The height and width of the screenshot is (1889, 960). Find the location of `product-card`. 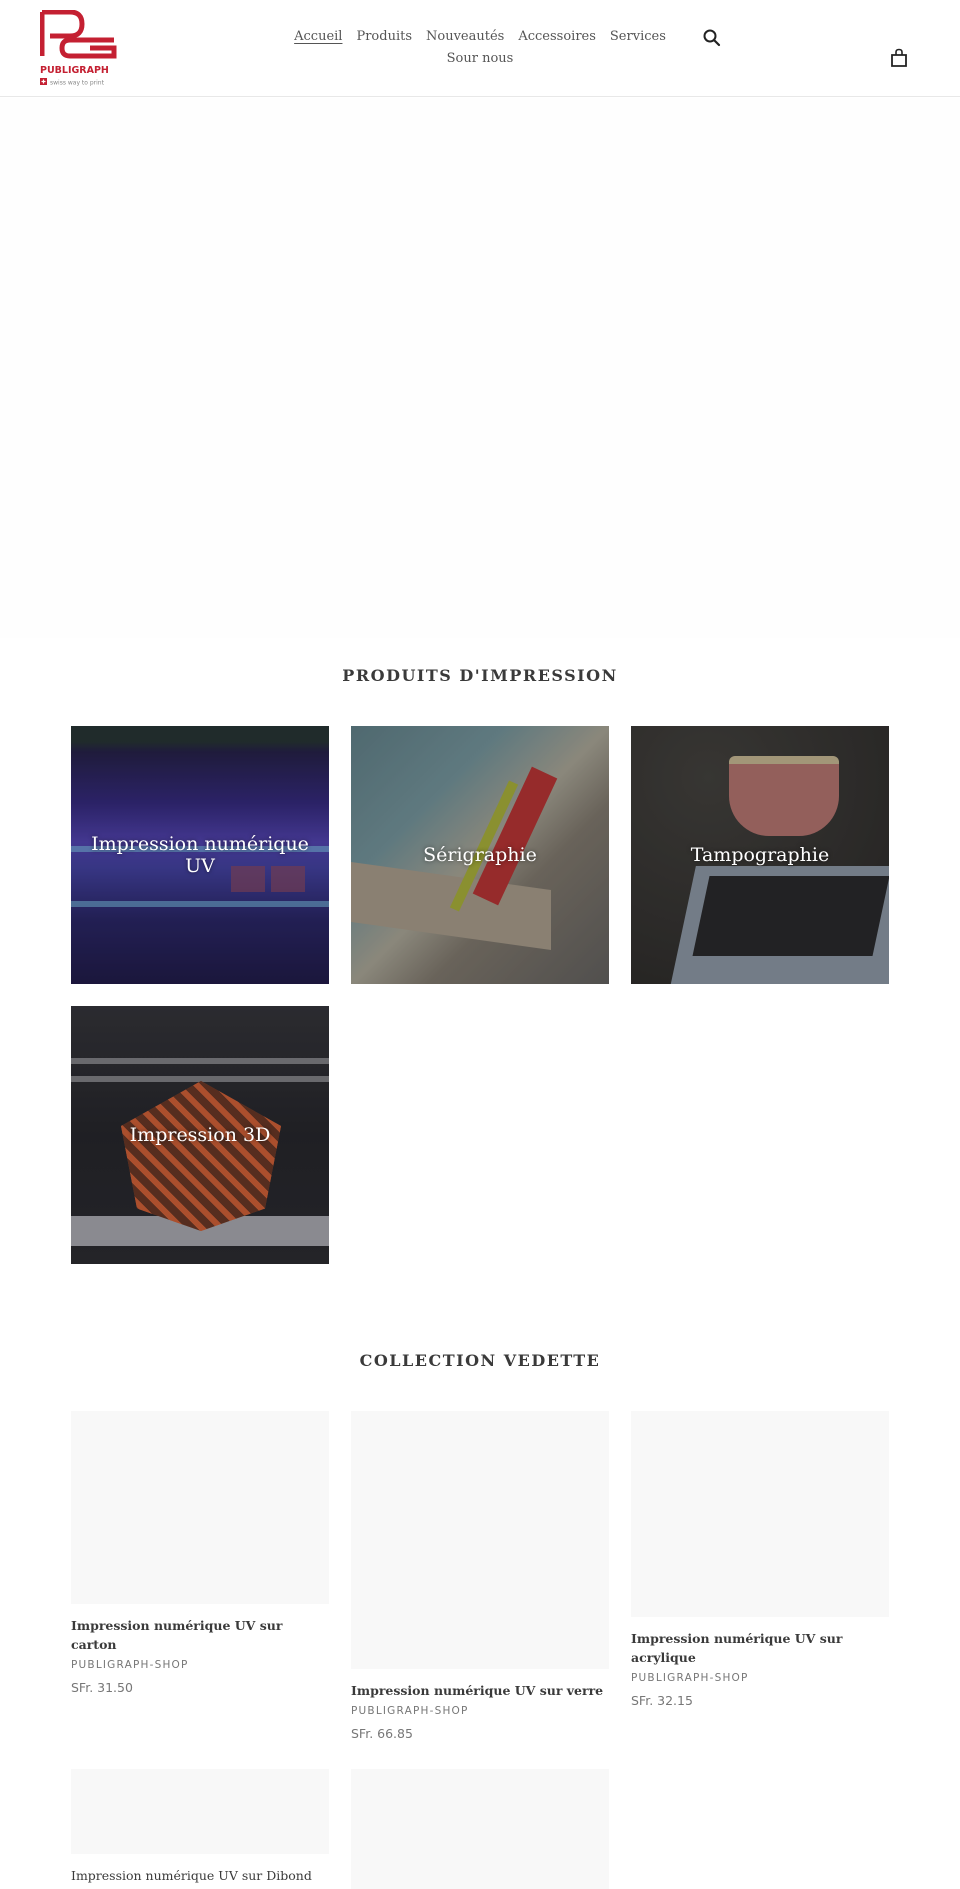

product-card is located at coordinates (480, 1829).